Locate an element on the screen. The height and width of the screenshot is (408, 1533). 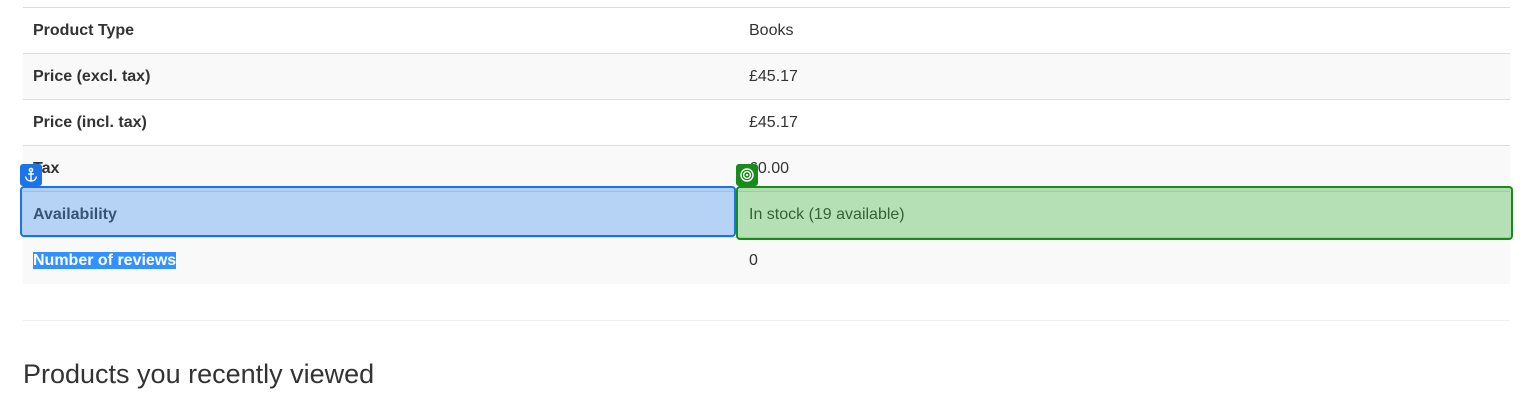
recently-viewed-heading: Products you recently viewed is located at coordinates (199, 374).